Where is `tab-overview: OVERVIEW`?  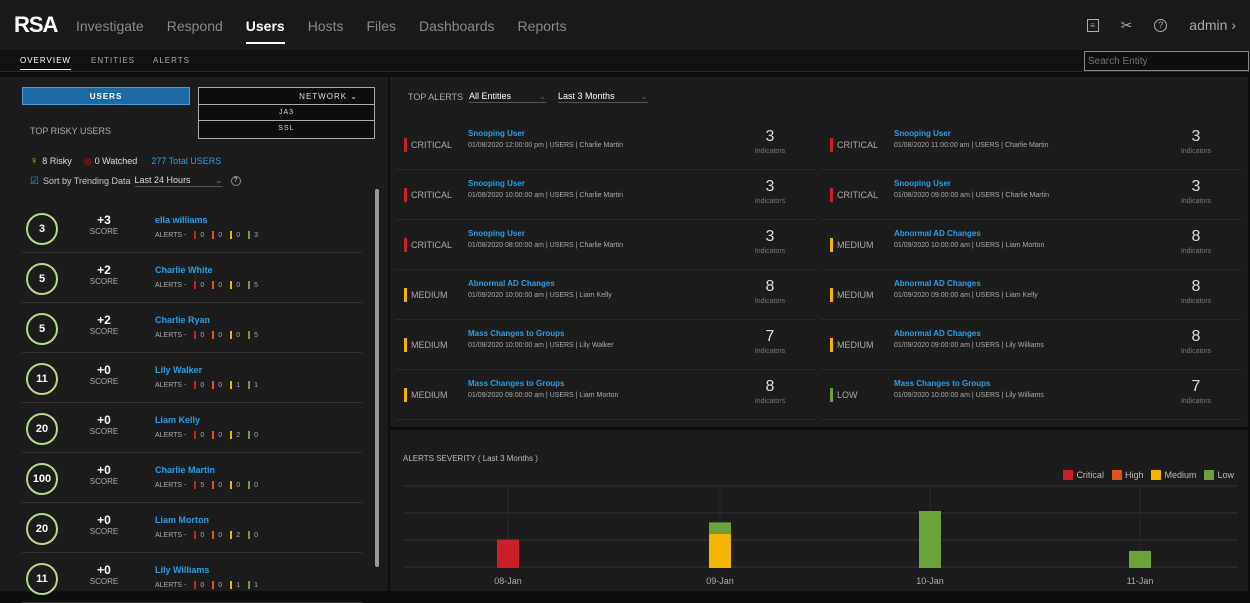
tab-overview: OVERVIEW is located at coordinates (45, 63).